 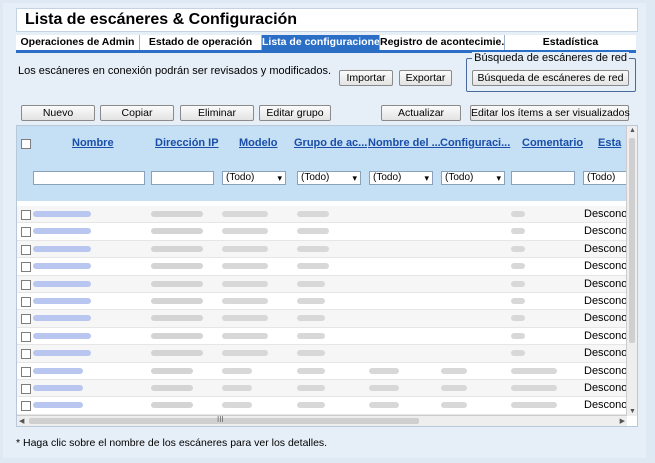 I want to click on ip-filter-input, so click(x=182, y=178).